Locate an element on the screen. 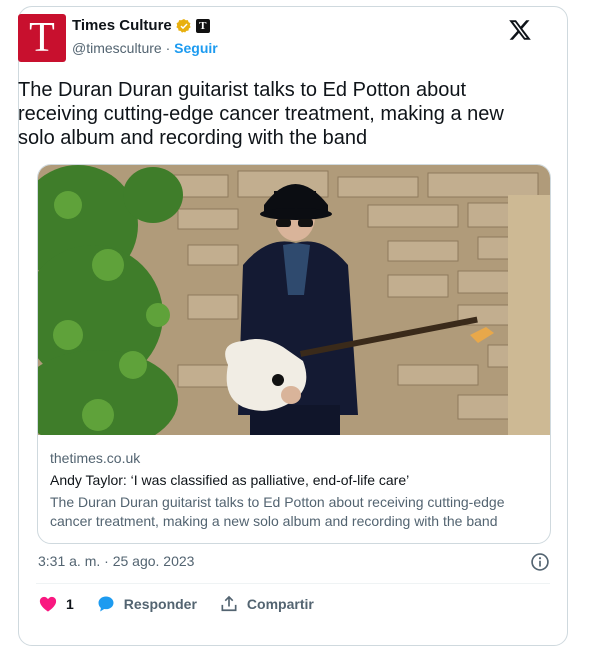  handle-row: @timesculture · Seguir is located at coordinates (145, 48).